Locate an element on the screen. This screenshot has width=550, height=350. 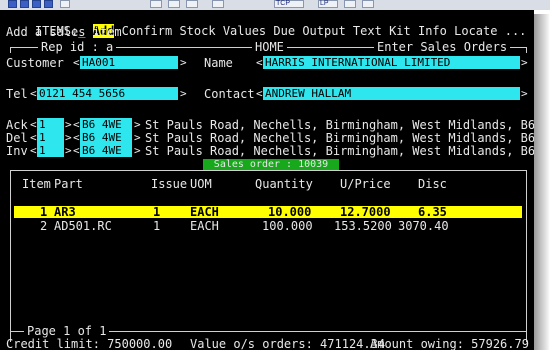
tel-field: 0121 454 5656 is located at coordinates (107, 93).